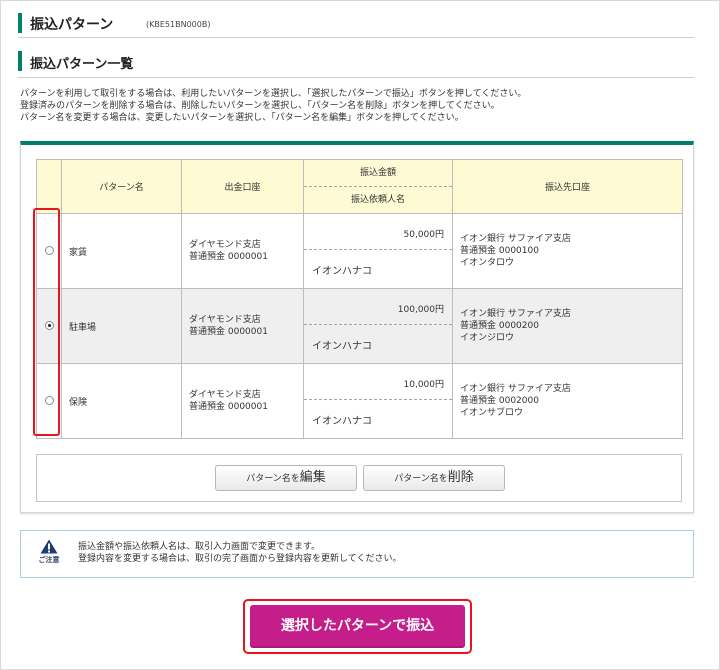  I want to click on dest-name: イオンサブロウ, so click(492, 413).